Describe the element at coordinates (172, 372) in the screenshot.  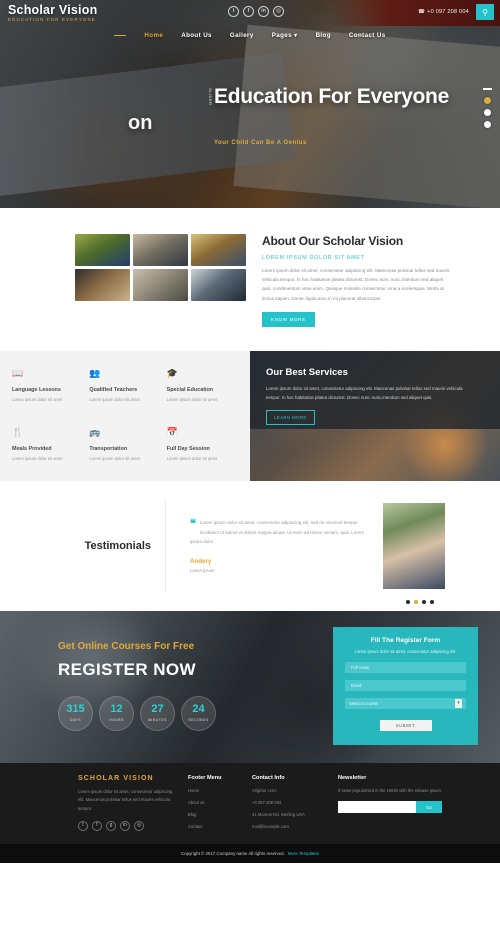
I see `graduation-cap-icon: 🎓` at that location.